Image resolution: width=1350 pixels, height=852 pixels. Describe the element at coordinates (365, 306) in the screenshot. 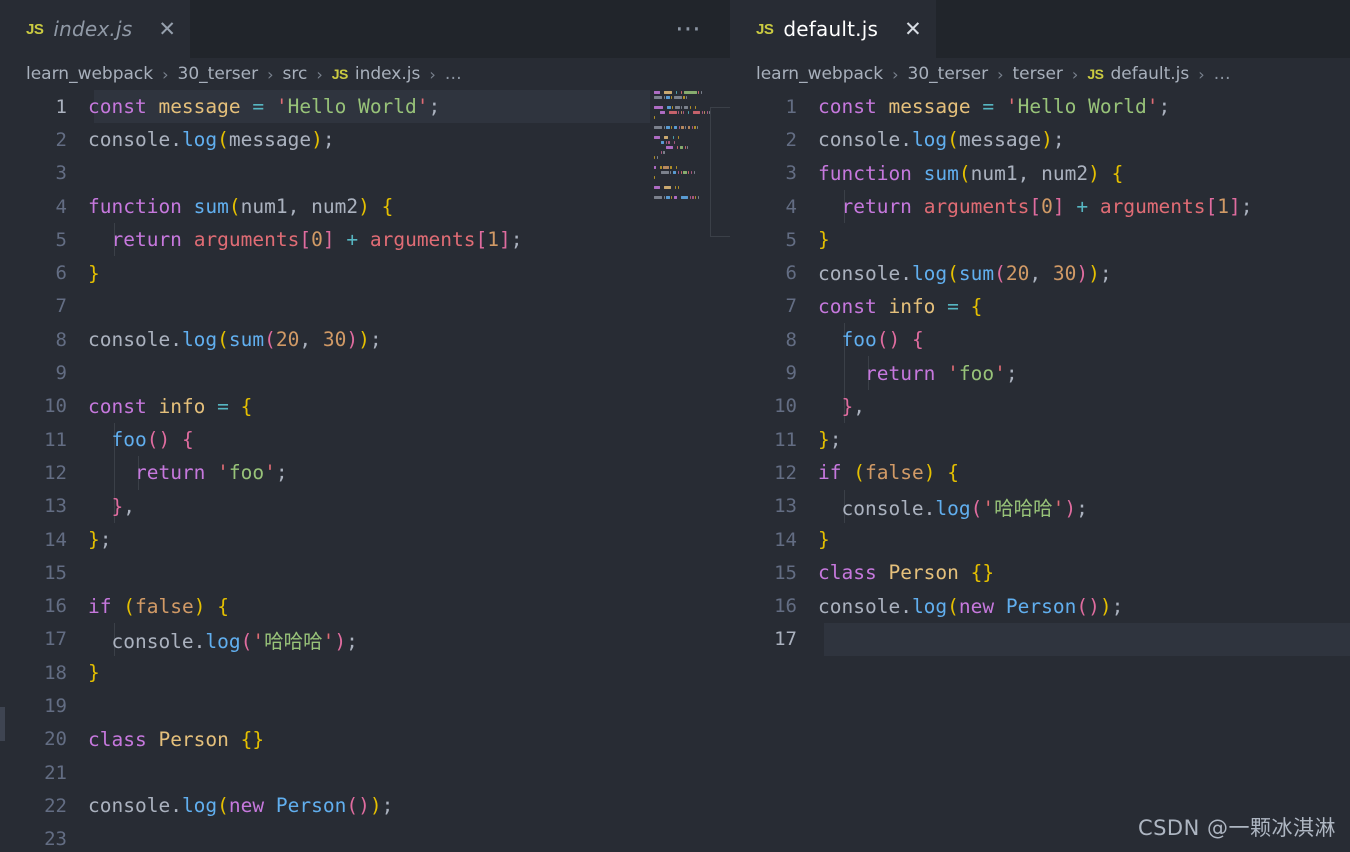

I see `code-line: 7` at that location.